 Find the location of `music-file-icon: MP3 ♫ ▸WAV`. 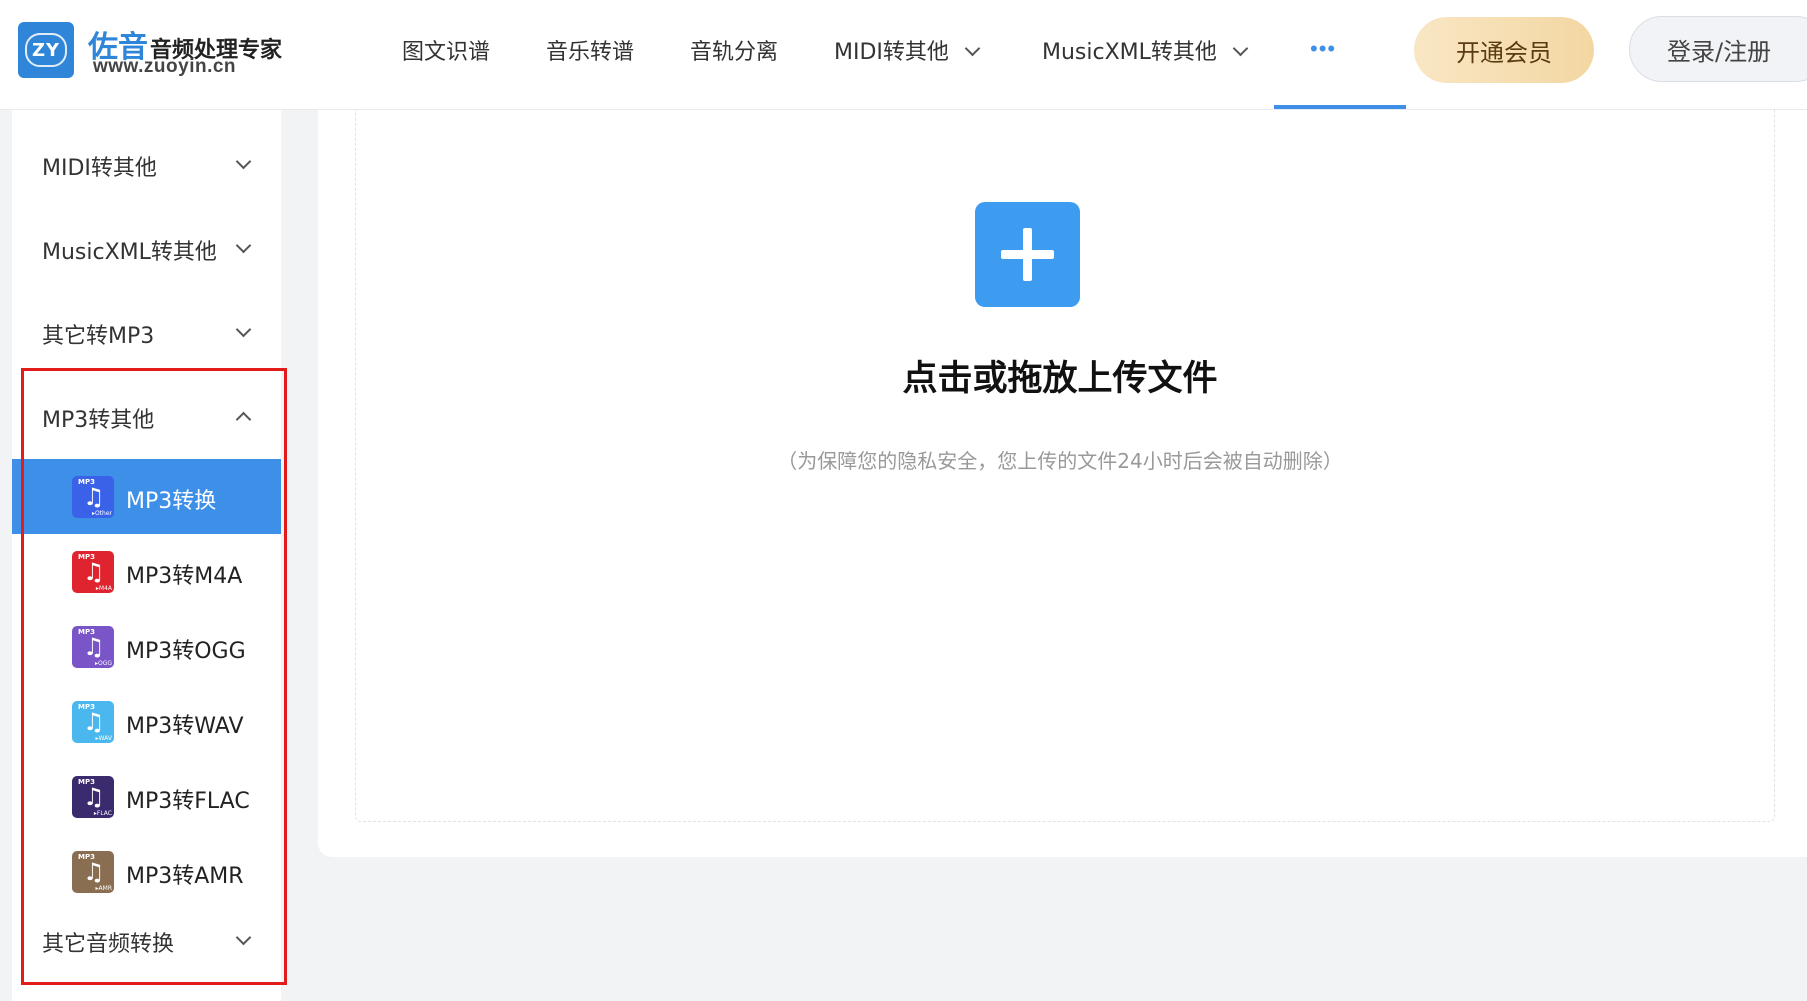

music-file-icon: MP3 ♫ ▸WAV is located at coordinates (93, 722).